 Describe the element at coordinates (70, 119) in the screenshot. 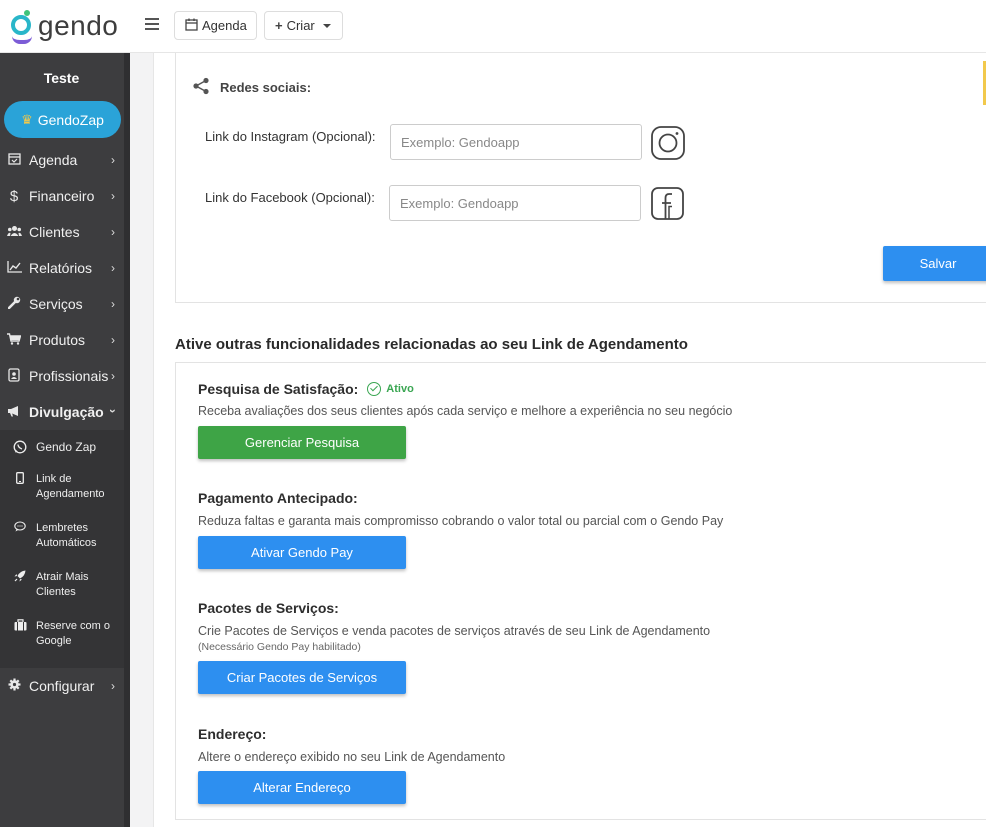

I see `gendozap-label: GendoZap` at that location.